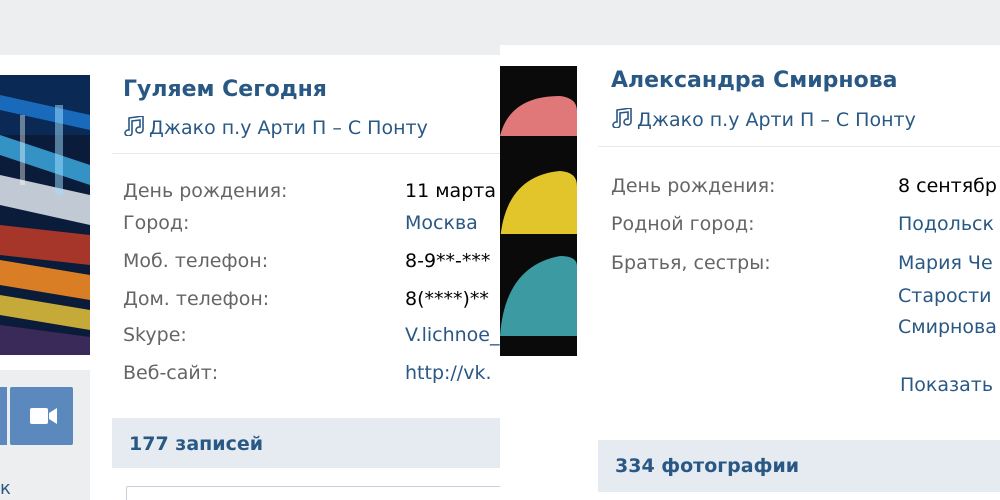  Describe the element at coordinates (3, 416) in the screenshot. I see `side-button` at that location.